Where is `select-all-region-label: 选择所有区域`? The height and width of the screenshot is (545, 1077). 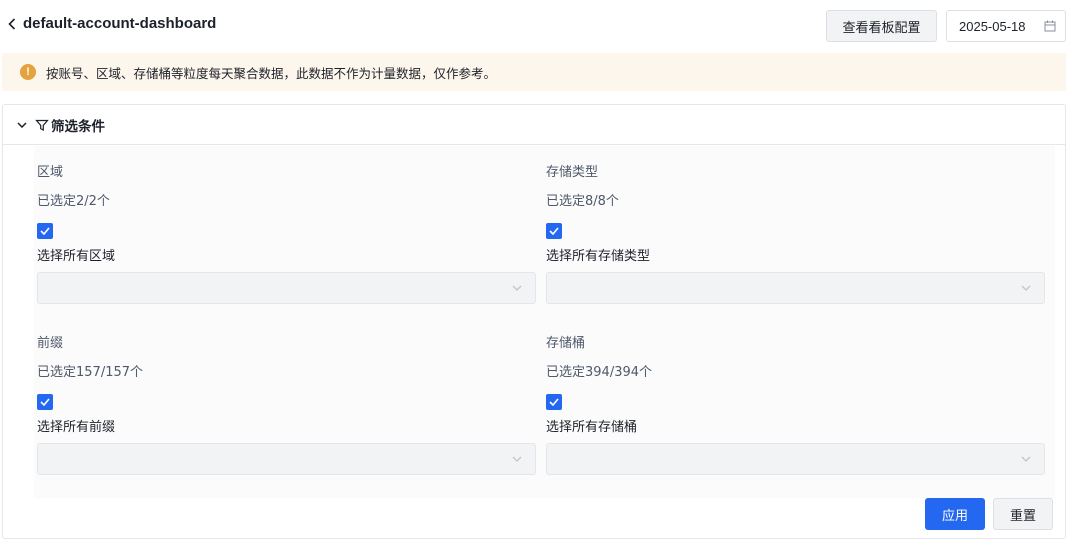 select-all-region-label: 选择所有区域 is located at coordinates (76, 256).